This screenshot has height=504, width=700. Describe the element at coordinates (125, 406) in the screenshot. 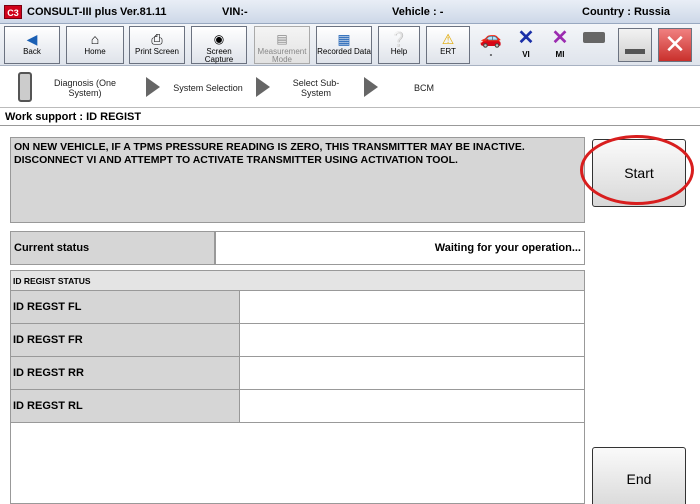

I see `id-regst-rl-label: ID REGST RL` at that location.